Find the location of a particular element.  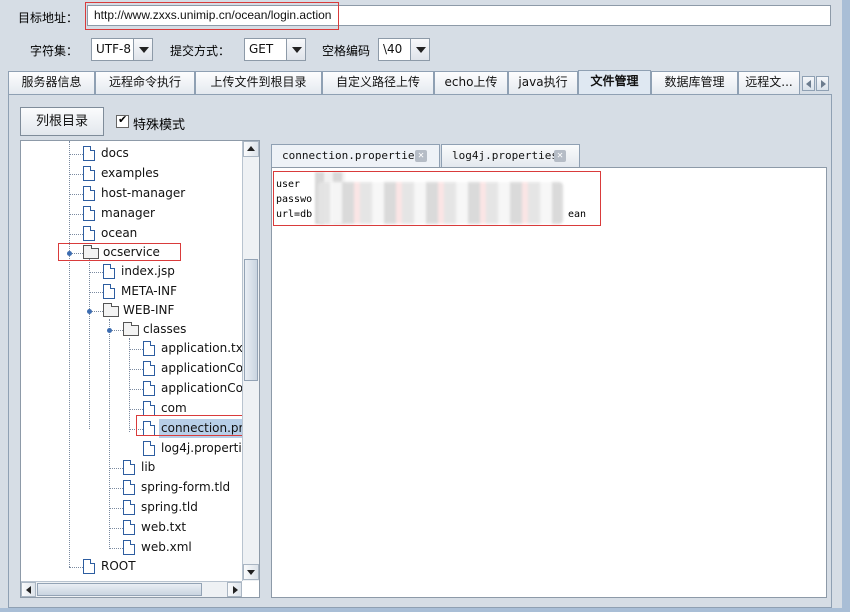

tree-horizontal-scrollbar is located at coordinates (131, 589).